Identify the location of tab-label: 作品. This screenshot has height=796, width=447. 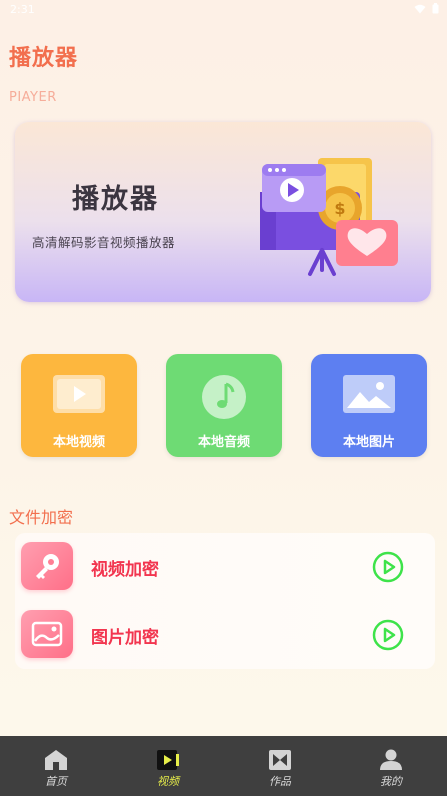
(280, 781).